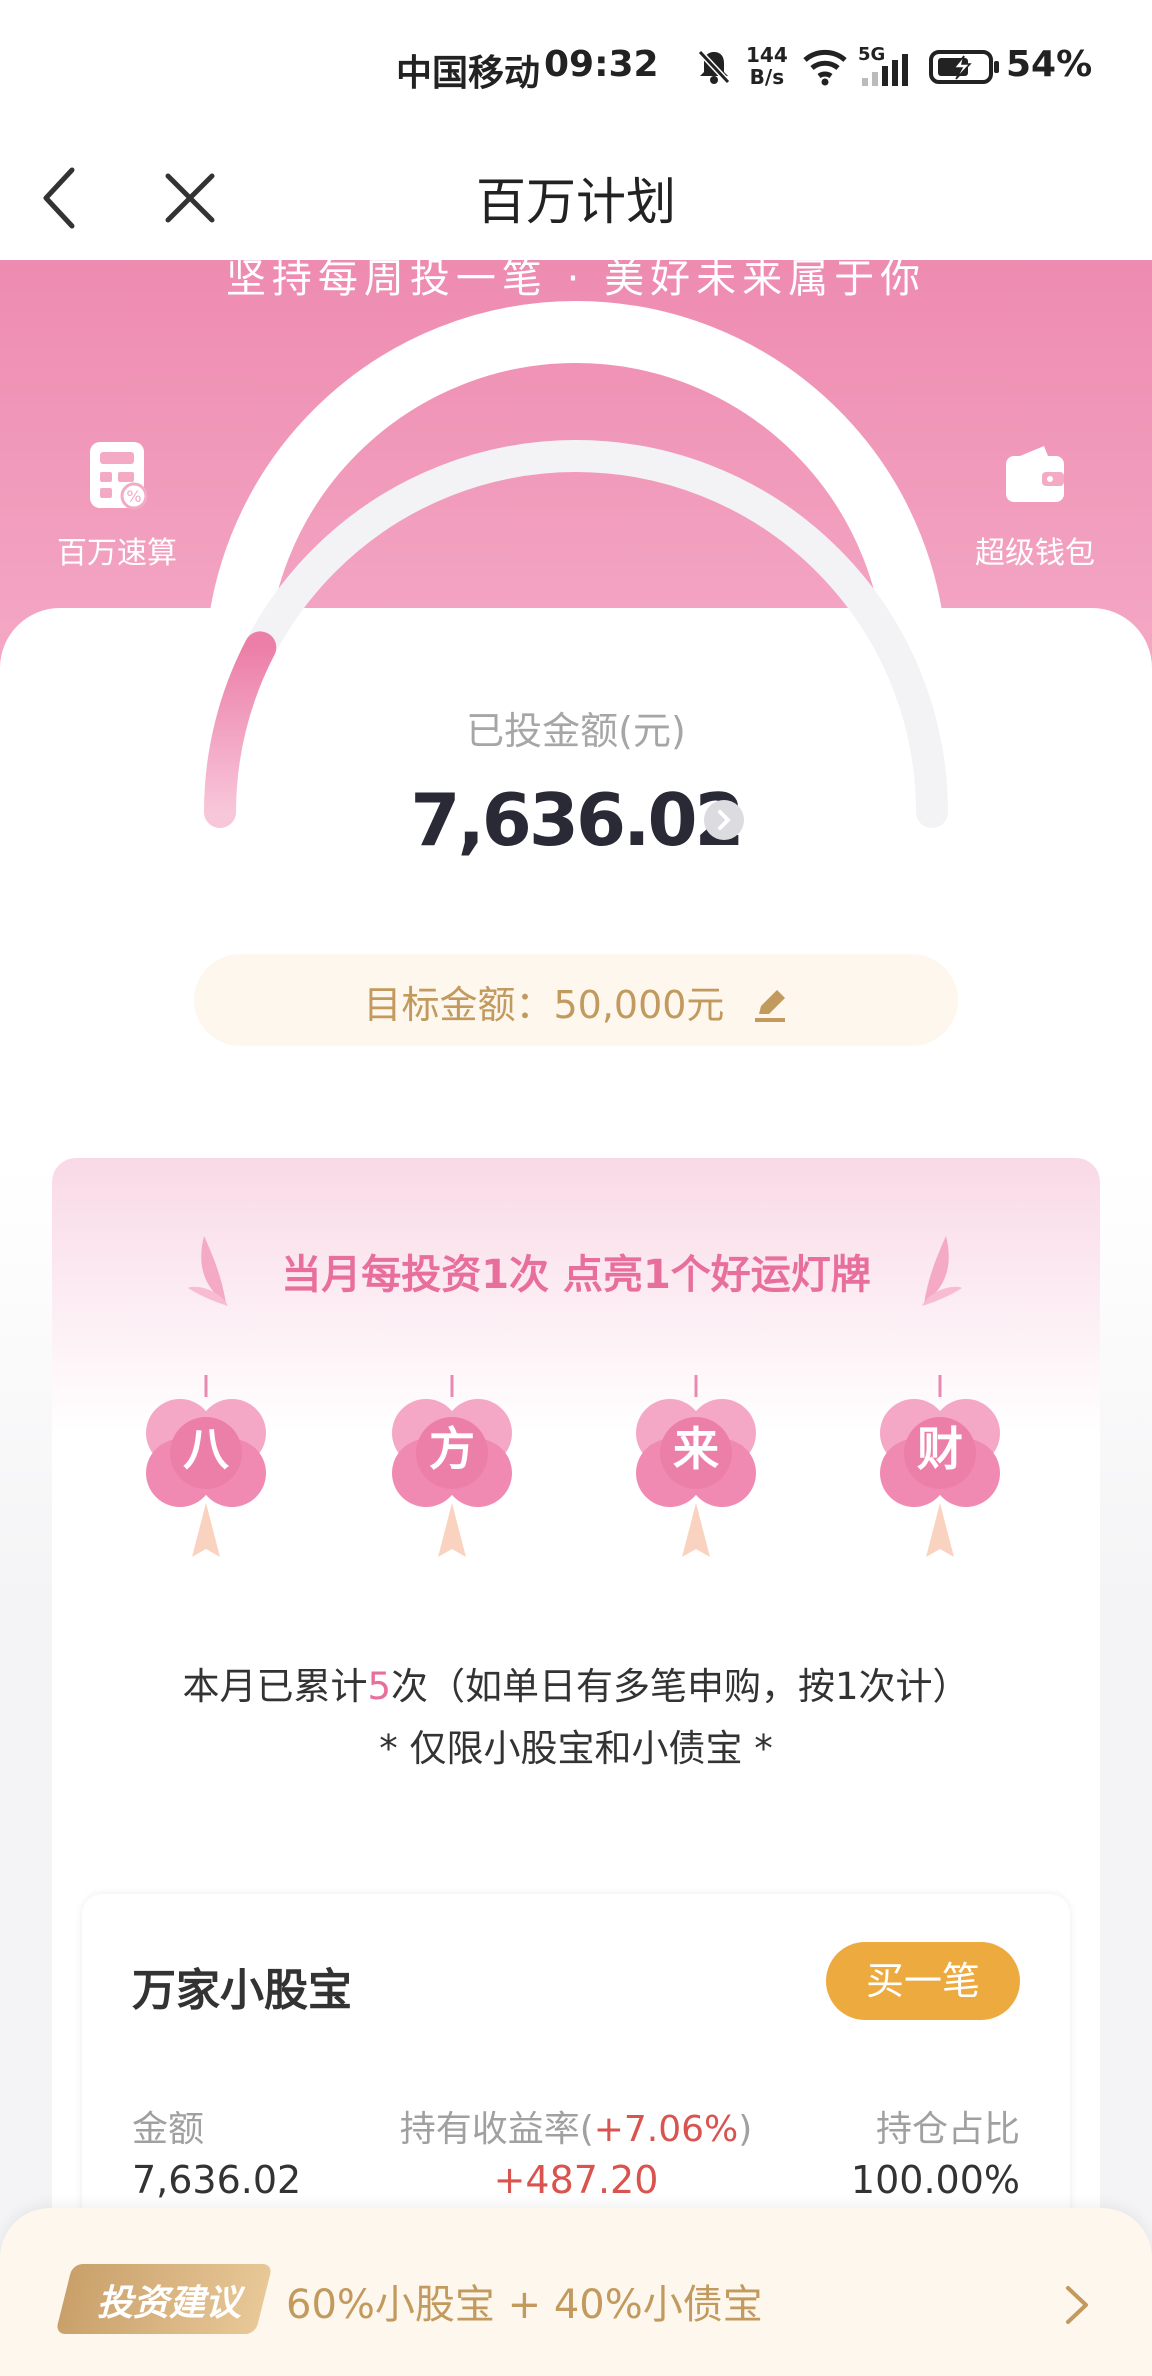 The height and width of the screenshot is (2376, 1152). I want to click on invested-amount: 7,636.02, so click(576, 820).